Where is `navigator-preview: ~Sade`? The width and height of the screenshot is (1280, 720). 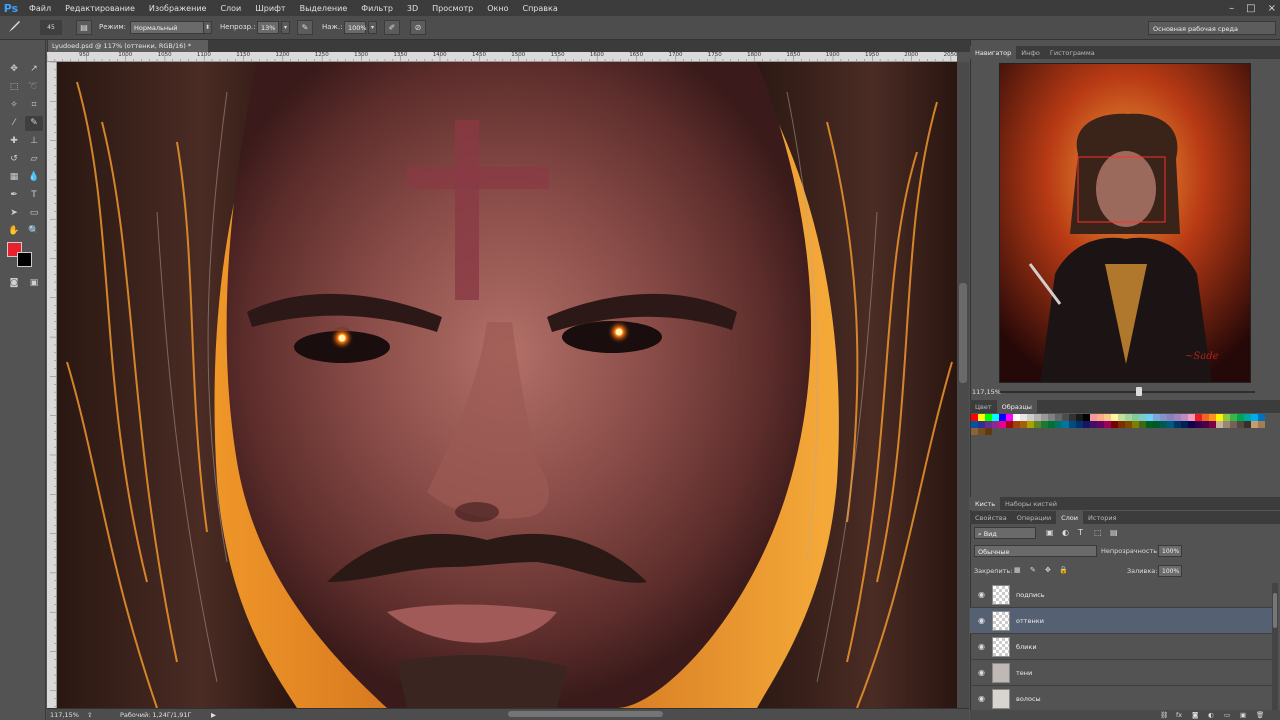
navigator-preview: ~Sade is located at coordinates (1125, 223).